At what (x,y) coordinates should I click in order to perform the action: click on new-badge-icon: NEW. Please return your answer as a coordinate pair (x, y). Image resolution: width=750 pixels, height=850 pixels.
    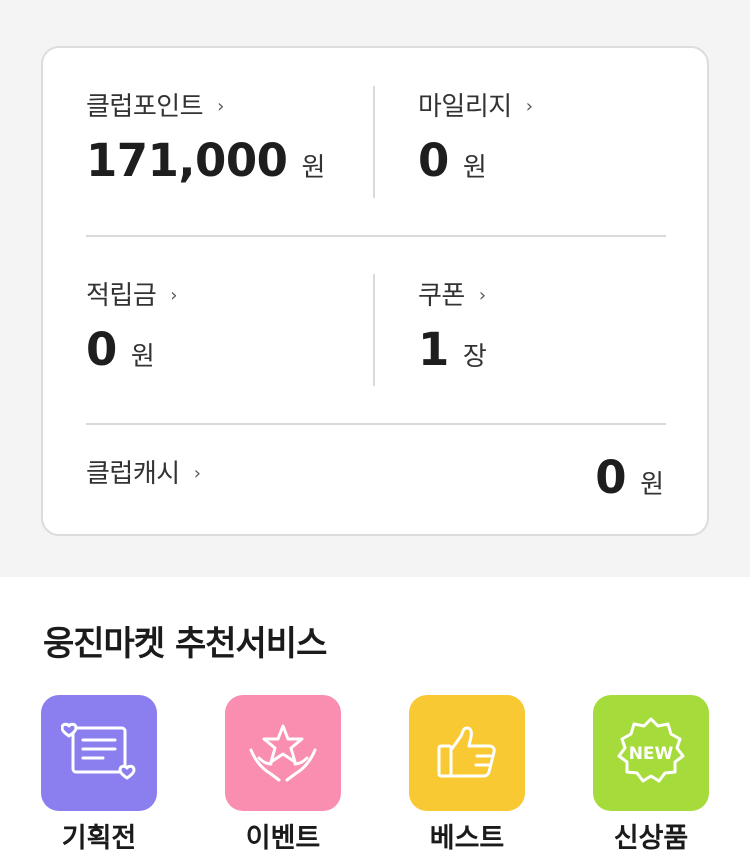
    Looking at the image, I should click on (651, 753).